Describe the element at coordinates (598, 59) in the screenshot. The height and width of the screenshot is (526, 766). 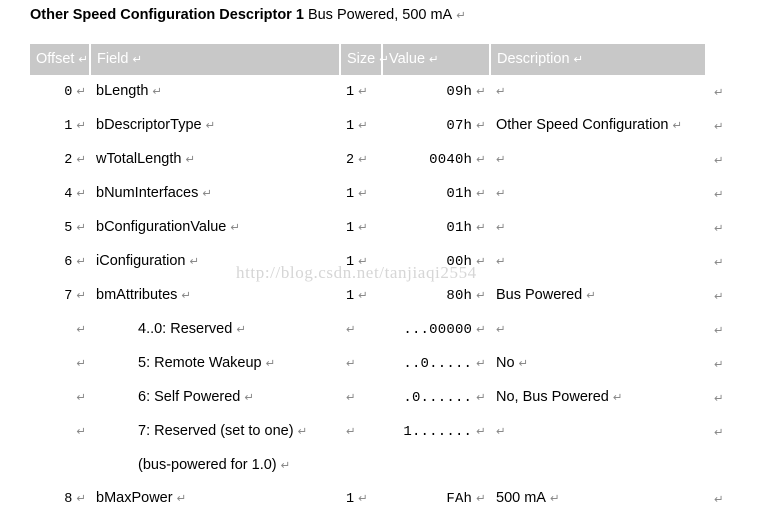
I see `column-header-description: Description ↵` at that location.